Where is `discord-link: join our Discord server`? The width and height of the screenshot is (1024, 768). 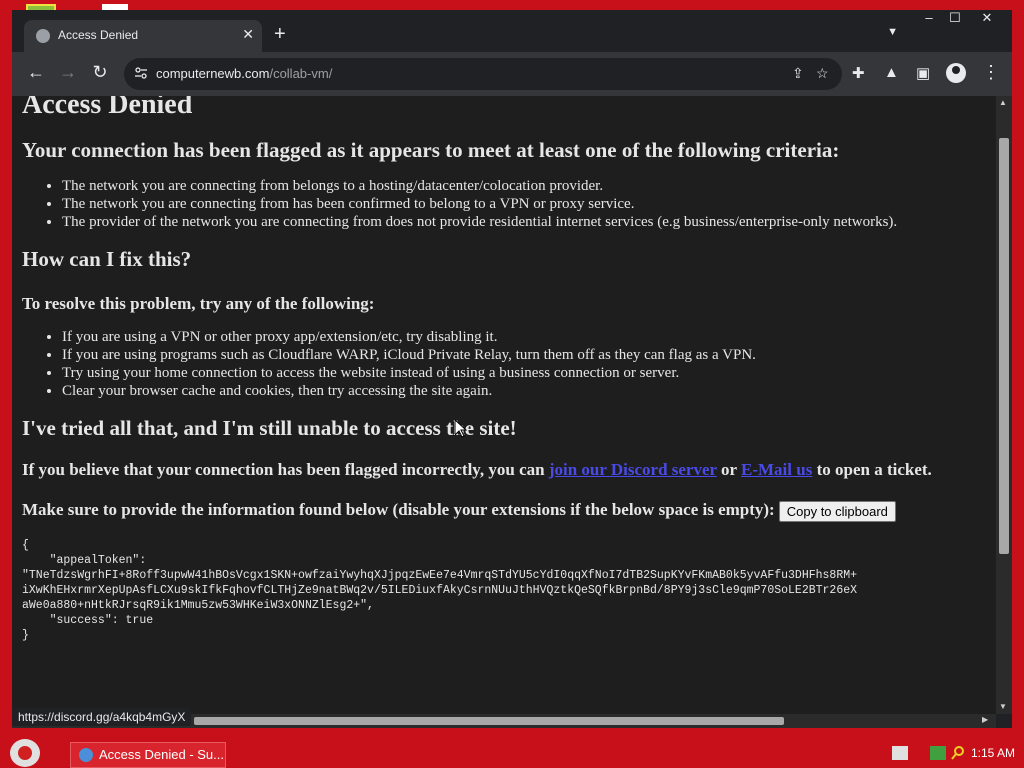 discord-link: join our Discord server is located at coordinates (633, 469).